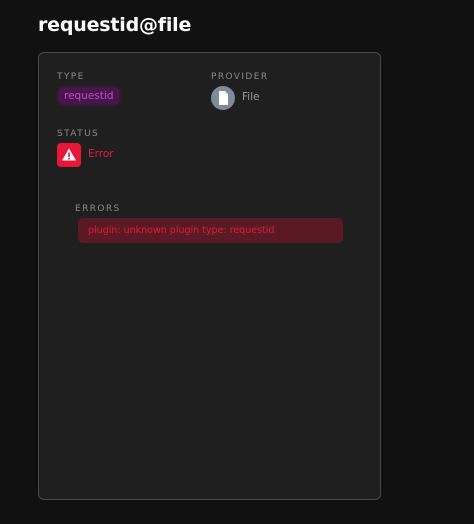 The width and height of the screenshot is (474, 524). Describe the element at coordinates (98, 209) in the screenshot. I see `errors-label: ERRORS` at that location.